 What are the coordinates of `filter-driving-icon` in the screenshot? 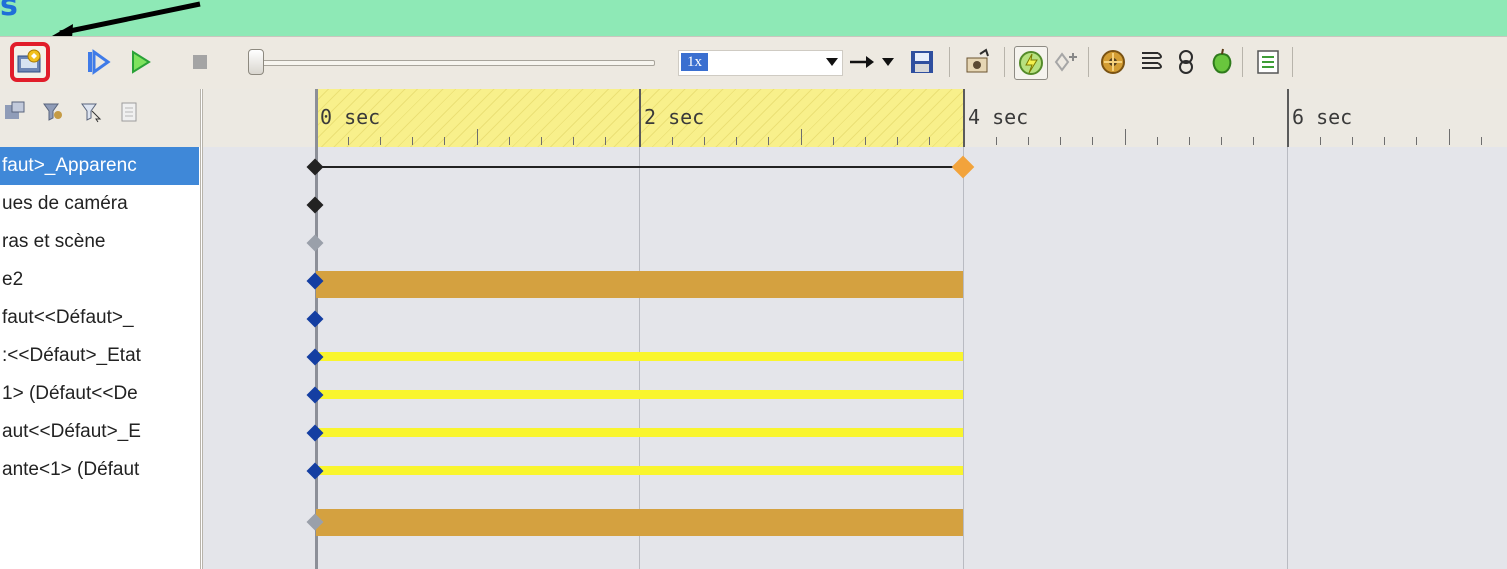 It's located at (53, 112).